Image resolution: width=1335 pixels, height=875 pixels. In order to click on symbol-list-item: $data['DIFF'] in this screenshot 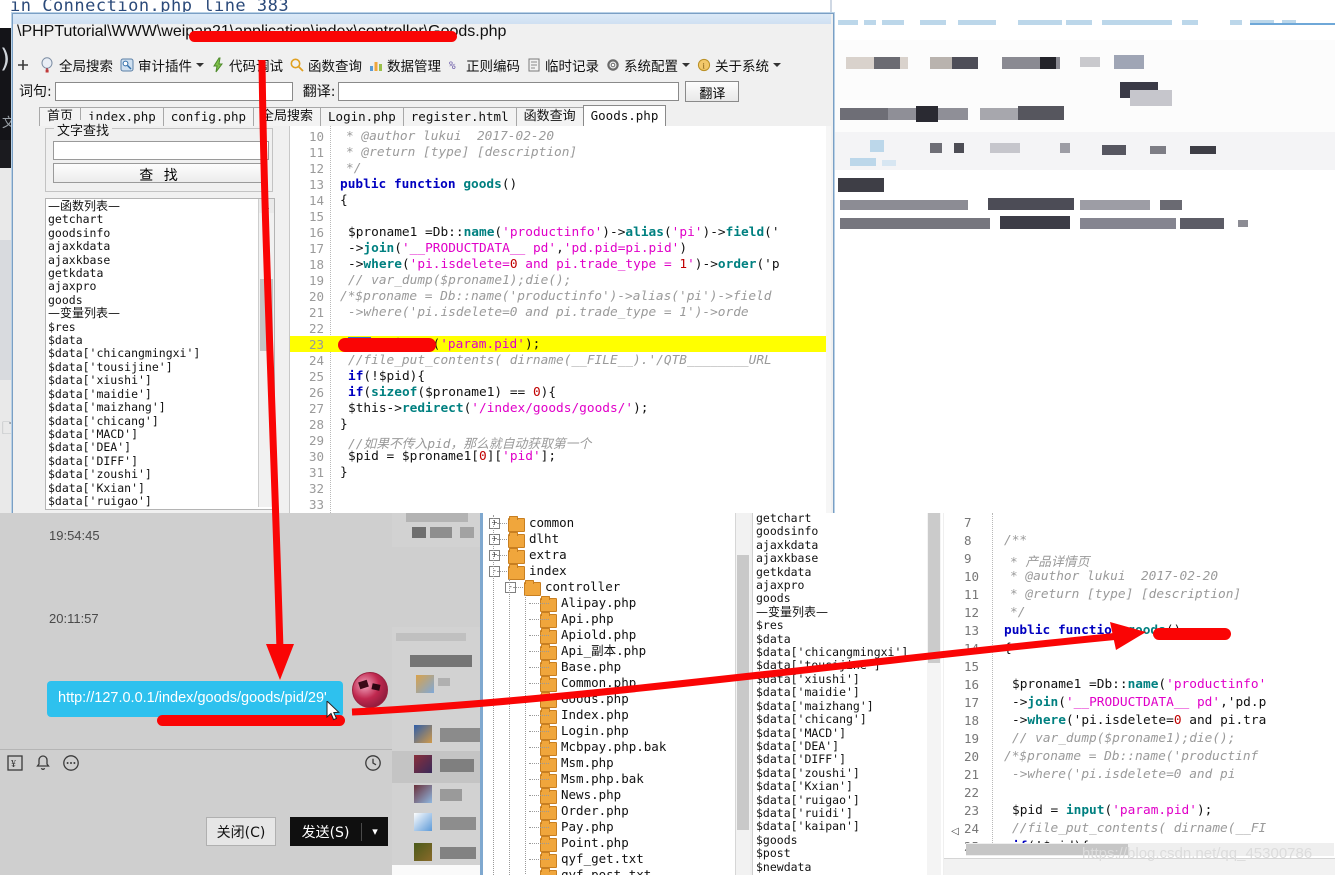, I will do `click(151, 461)`.